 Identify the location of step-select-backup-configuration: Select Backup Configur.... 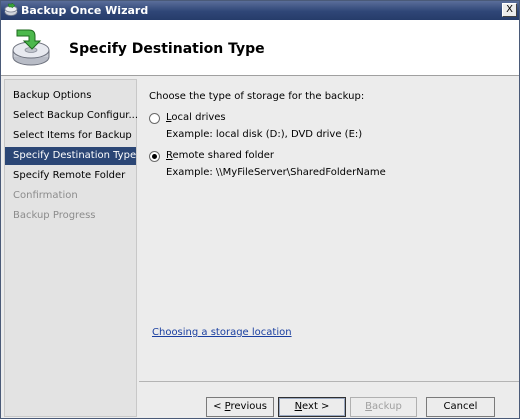
(71, 116).